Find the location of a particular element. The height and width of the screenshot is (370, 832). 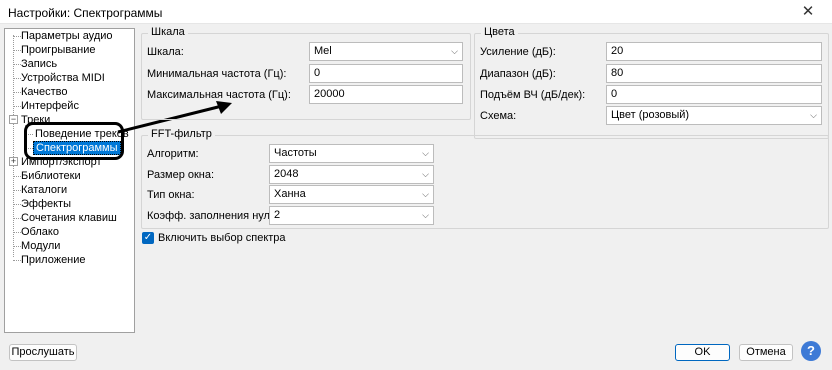

close-icon: ✕ is located at coordinates (808, 12).